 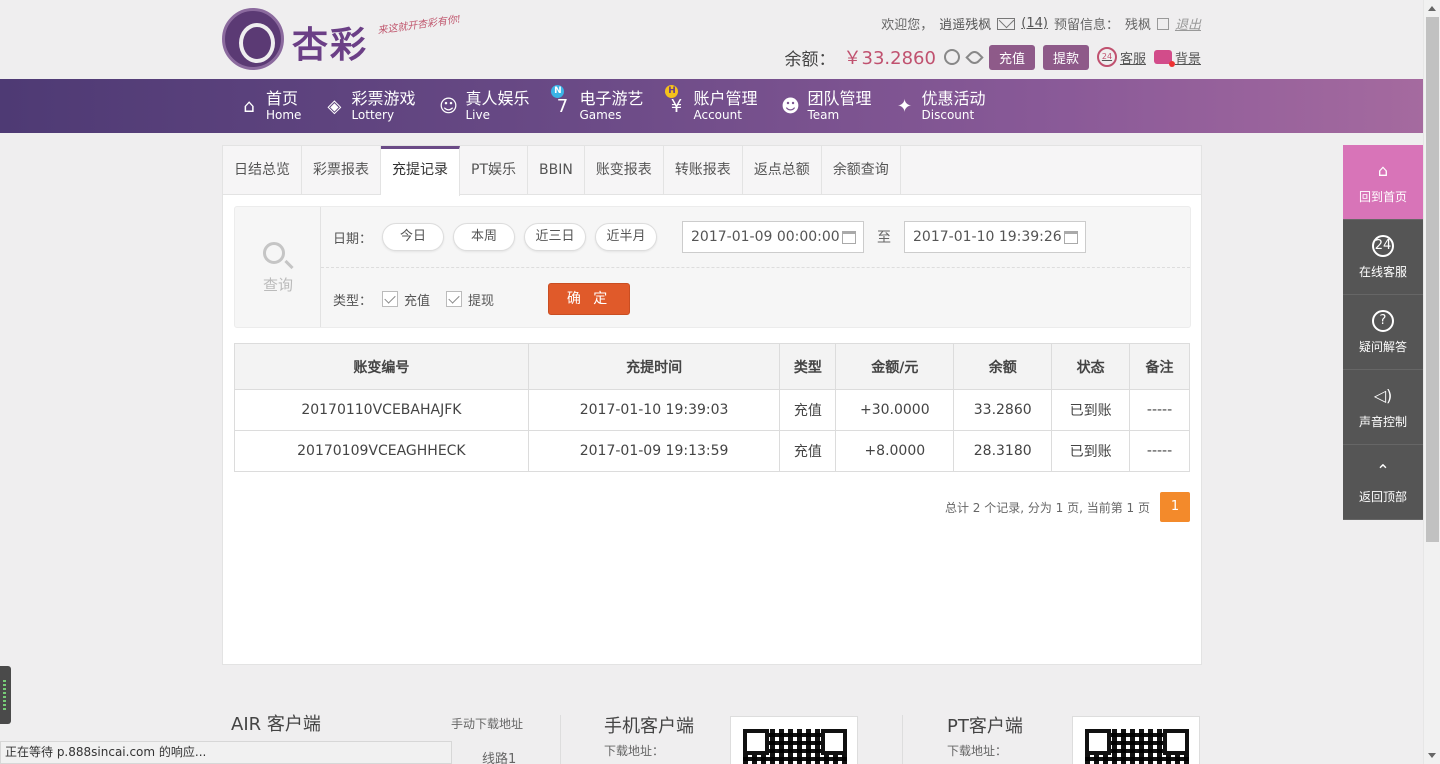 I want to click on customer-service-link: 24 客服, so click(x=1121, y=57).